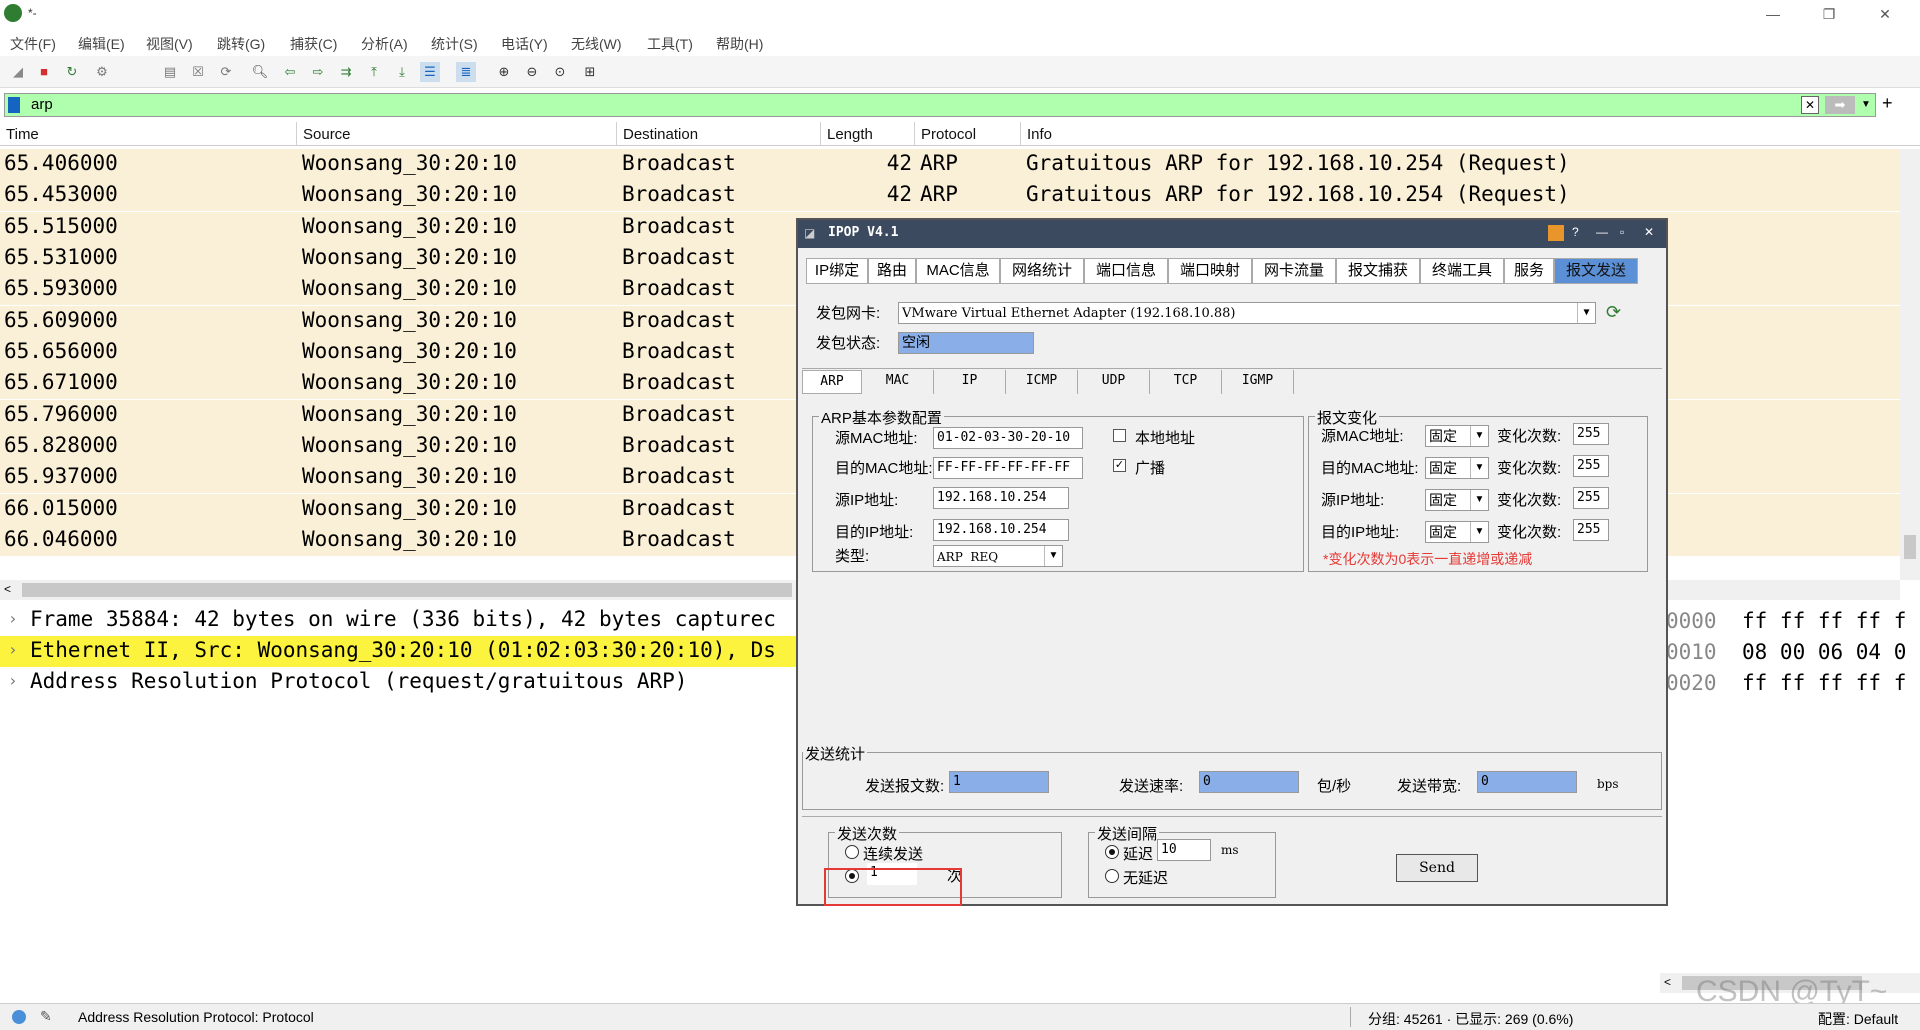 The image size is (1920, 1030). I want to click on zoom-in-icon: ⊕, so click(504, 72).